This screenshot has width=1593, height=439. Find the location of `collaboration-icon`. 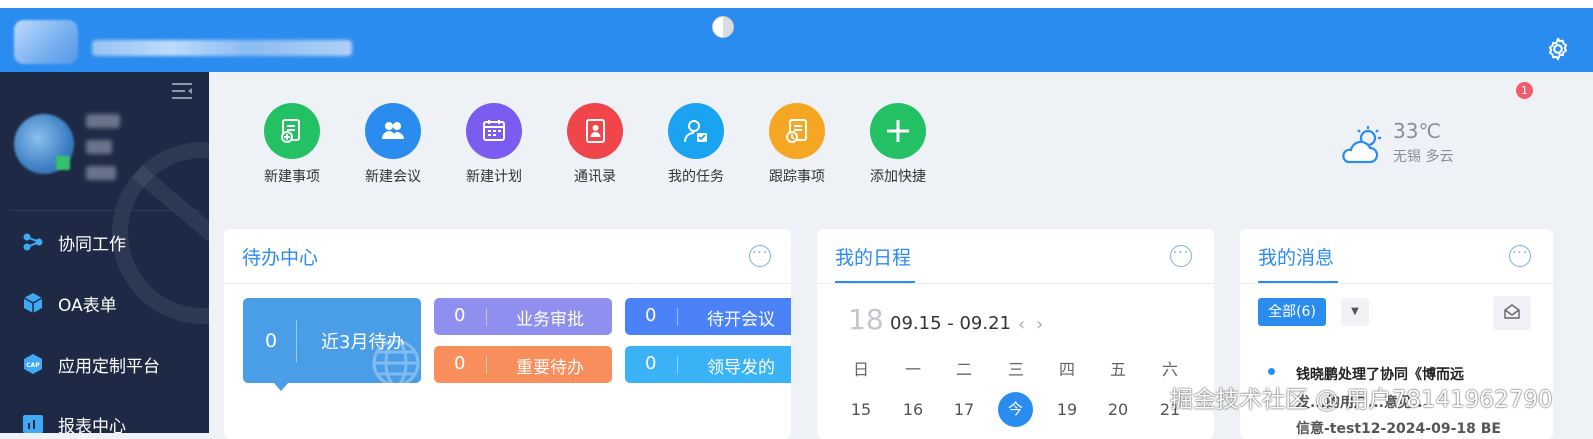

collaboration-icon is located at coordinates (33, 242).